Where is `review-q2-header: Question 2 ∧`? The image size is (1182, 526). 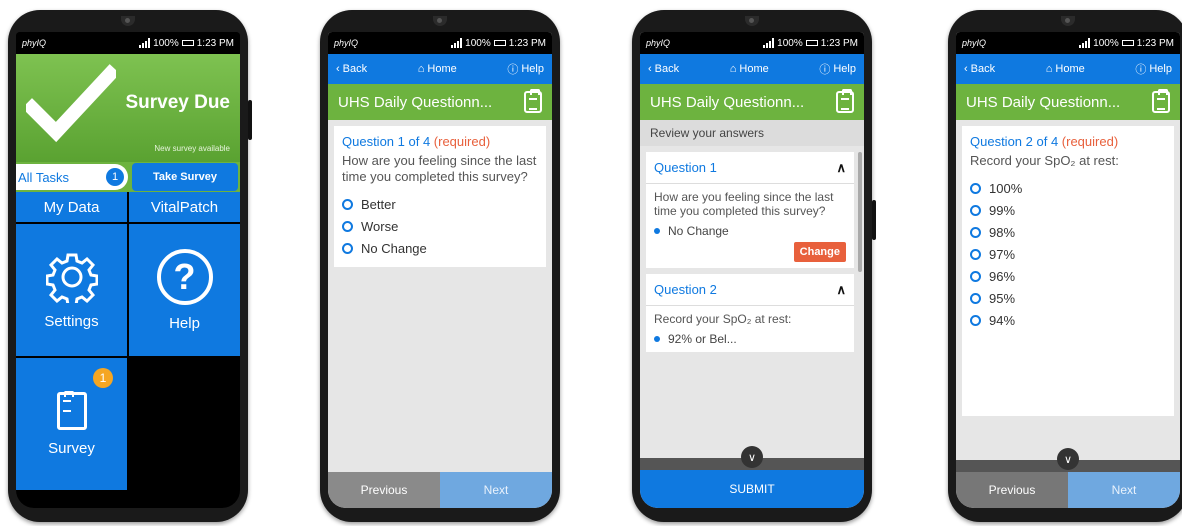
review-q2-header: Question 2 ∧ is located at coordinates (750, 290).